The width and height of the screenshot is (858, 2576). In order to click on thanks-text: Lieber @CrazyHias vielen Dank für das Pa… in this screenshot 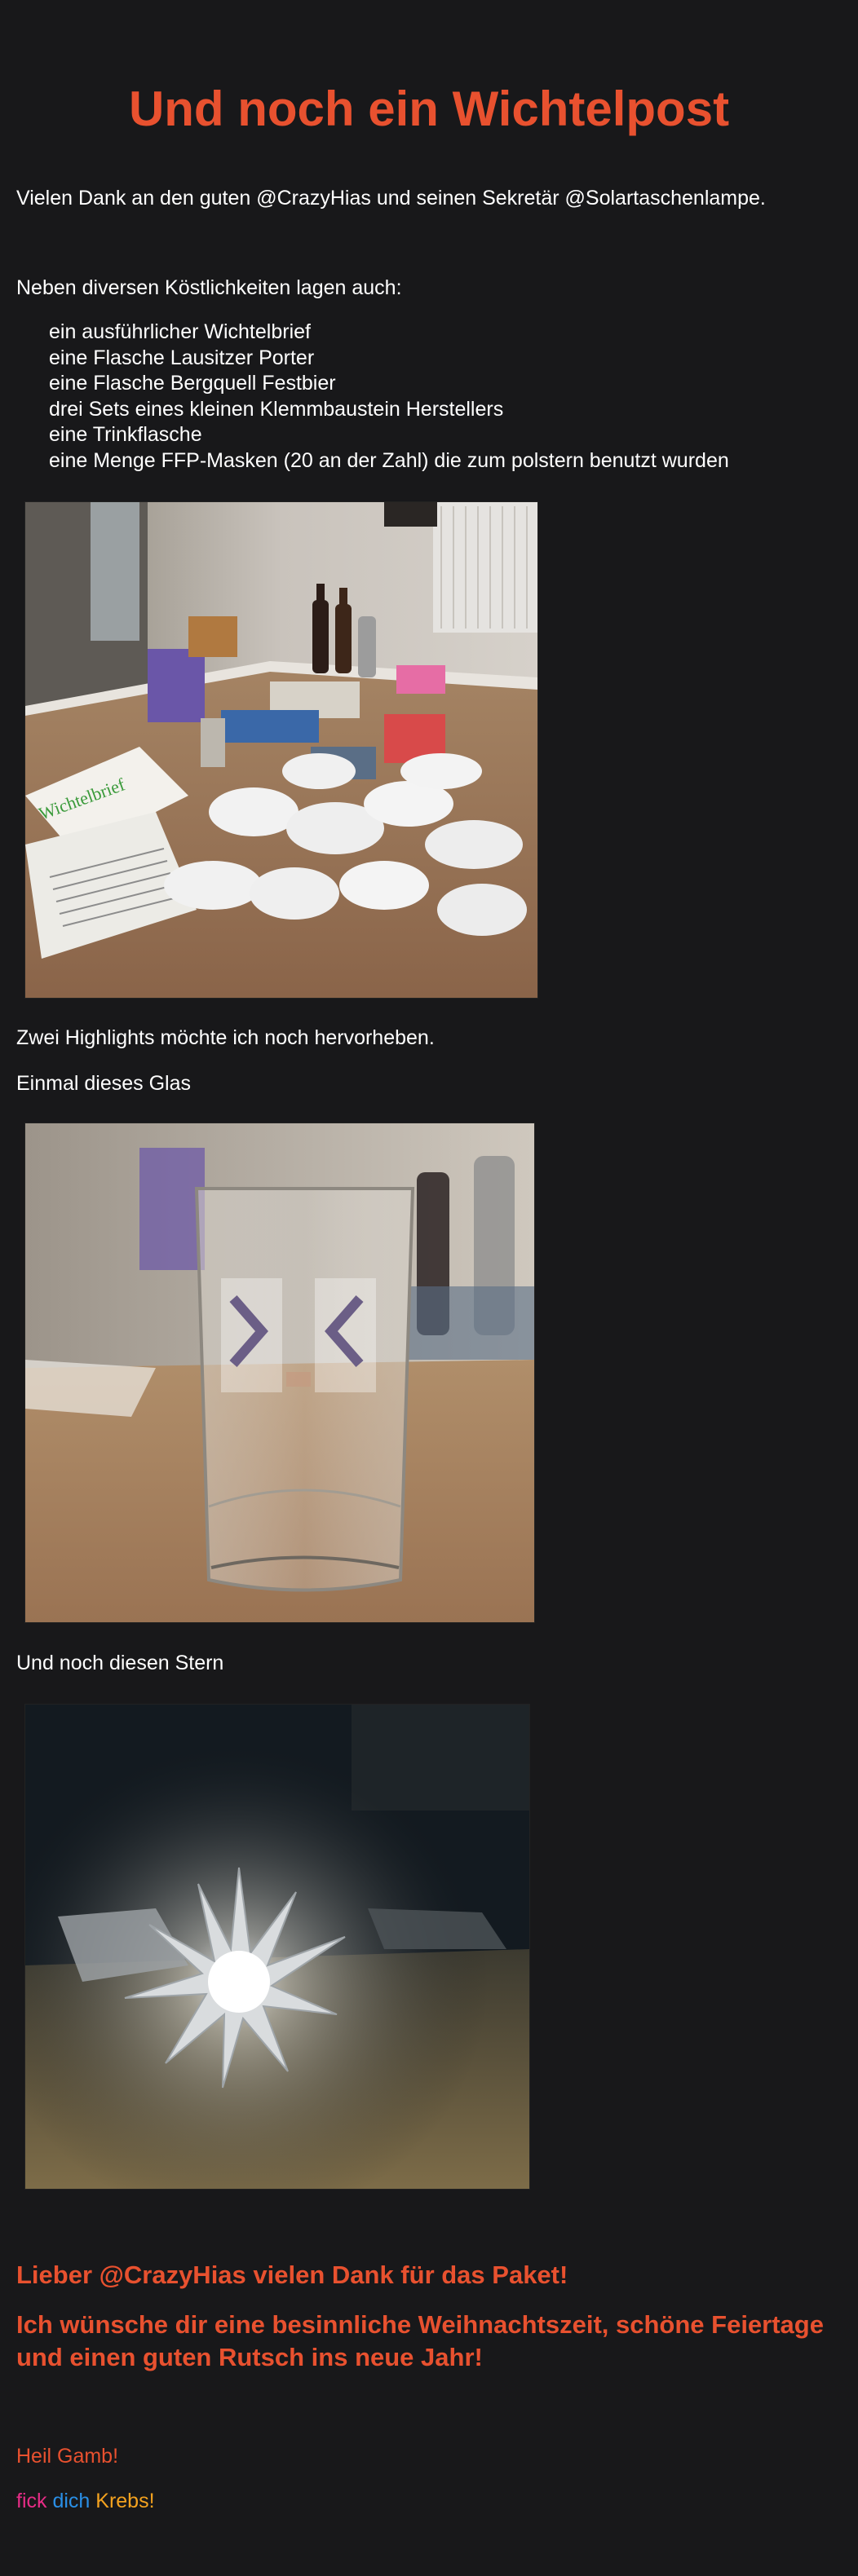, I will do `click(292, 2275)`.